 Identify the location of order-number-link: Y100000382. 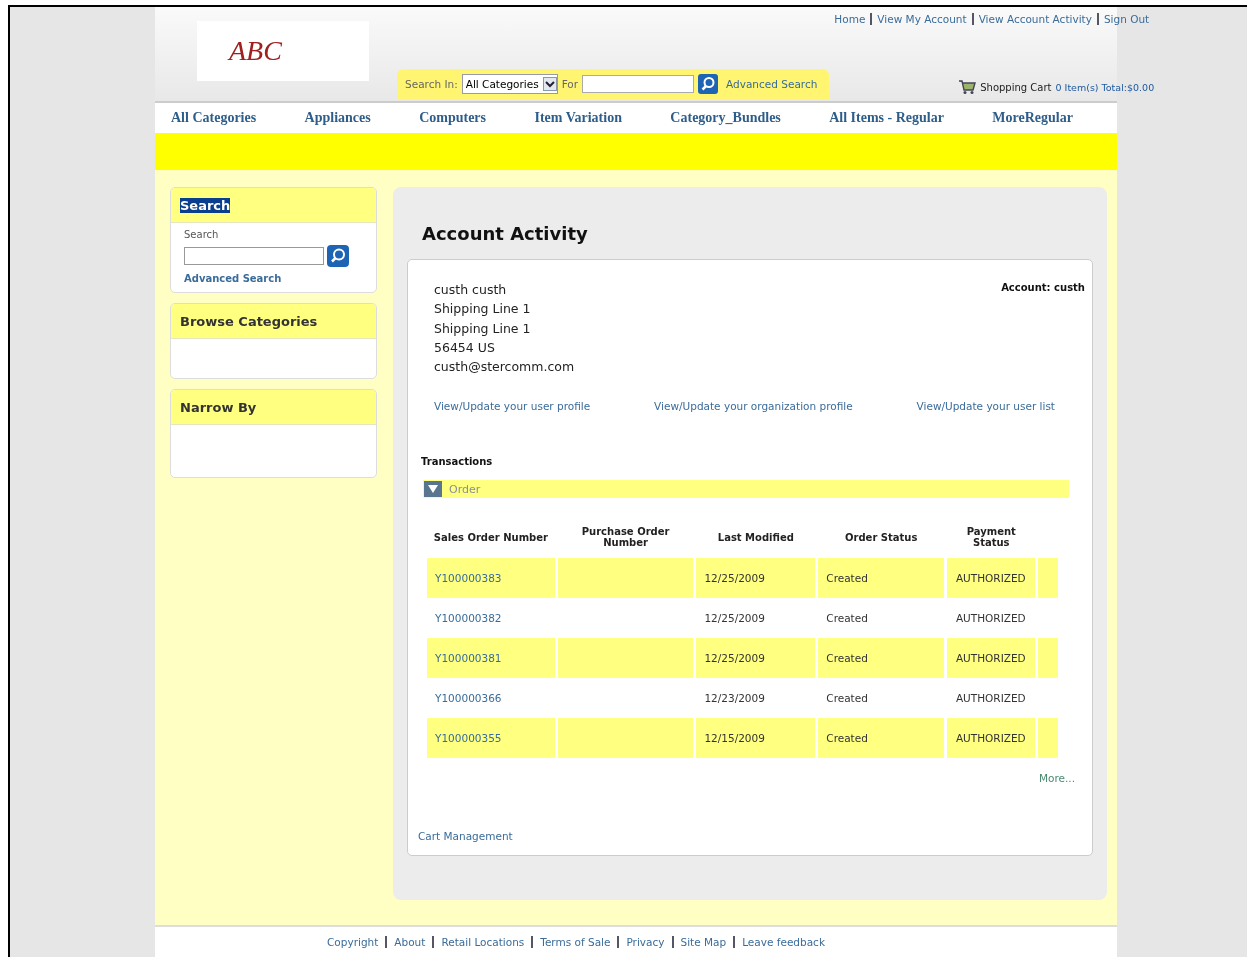
(468, 618).